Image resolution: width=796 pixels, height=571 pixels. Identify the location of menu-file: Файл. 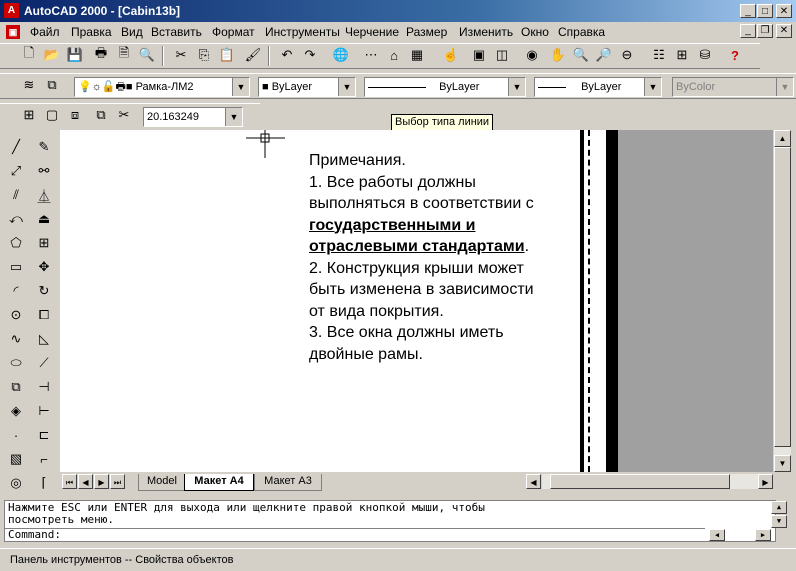
(45, 32).